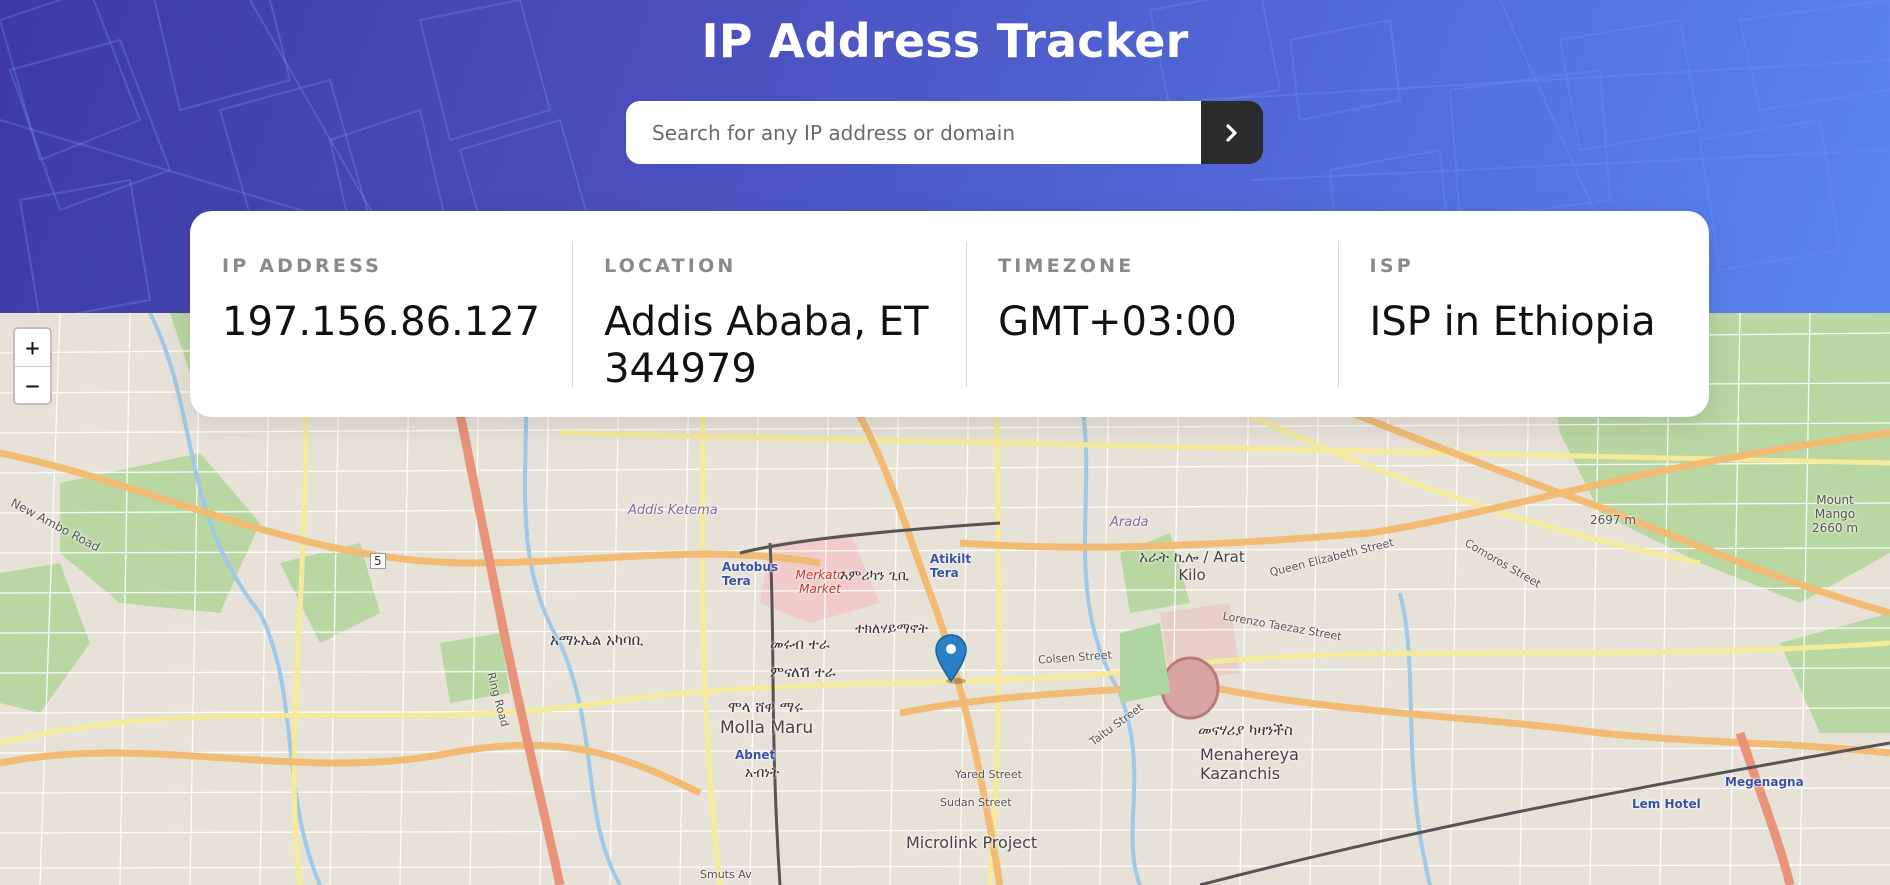 The height and width of the screenshot is (885, 1890). Describe the element at coordinates (913, 132) in the screenshot. I see `search-input` at that location.